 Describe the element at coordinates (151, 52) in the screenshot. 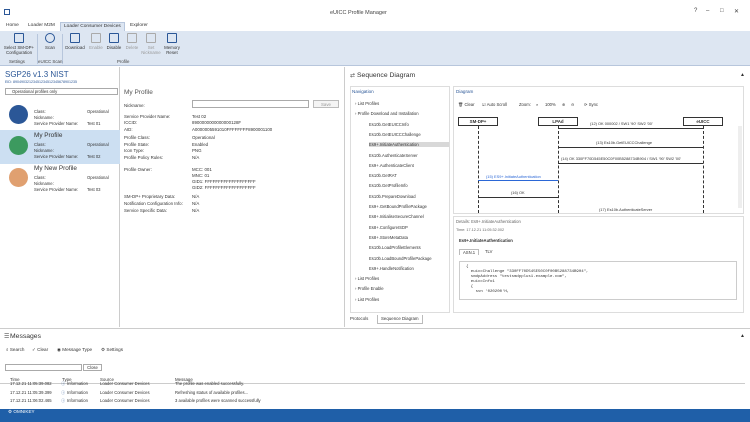

I see `set-nickname-label-2: Nickname` at that location.